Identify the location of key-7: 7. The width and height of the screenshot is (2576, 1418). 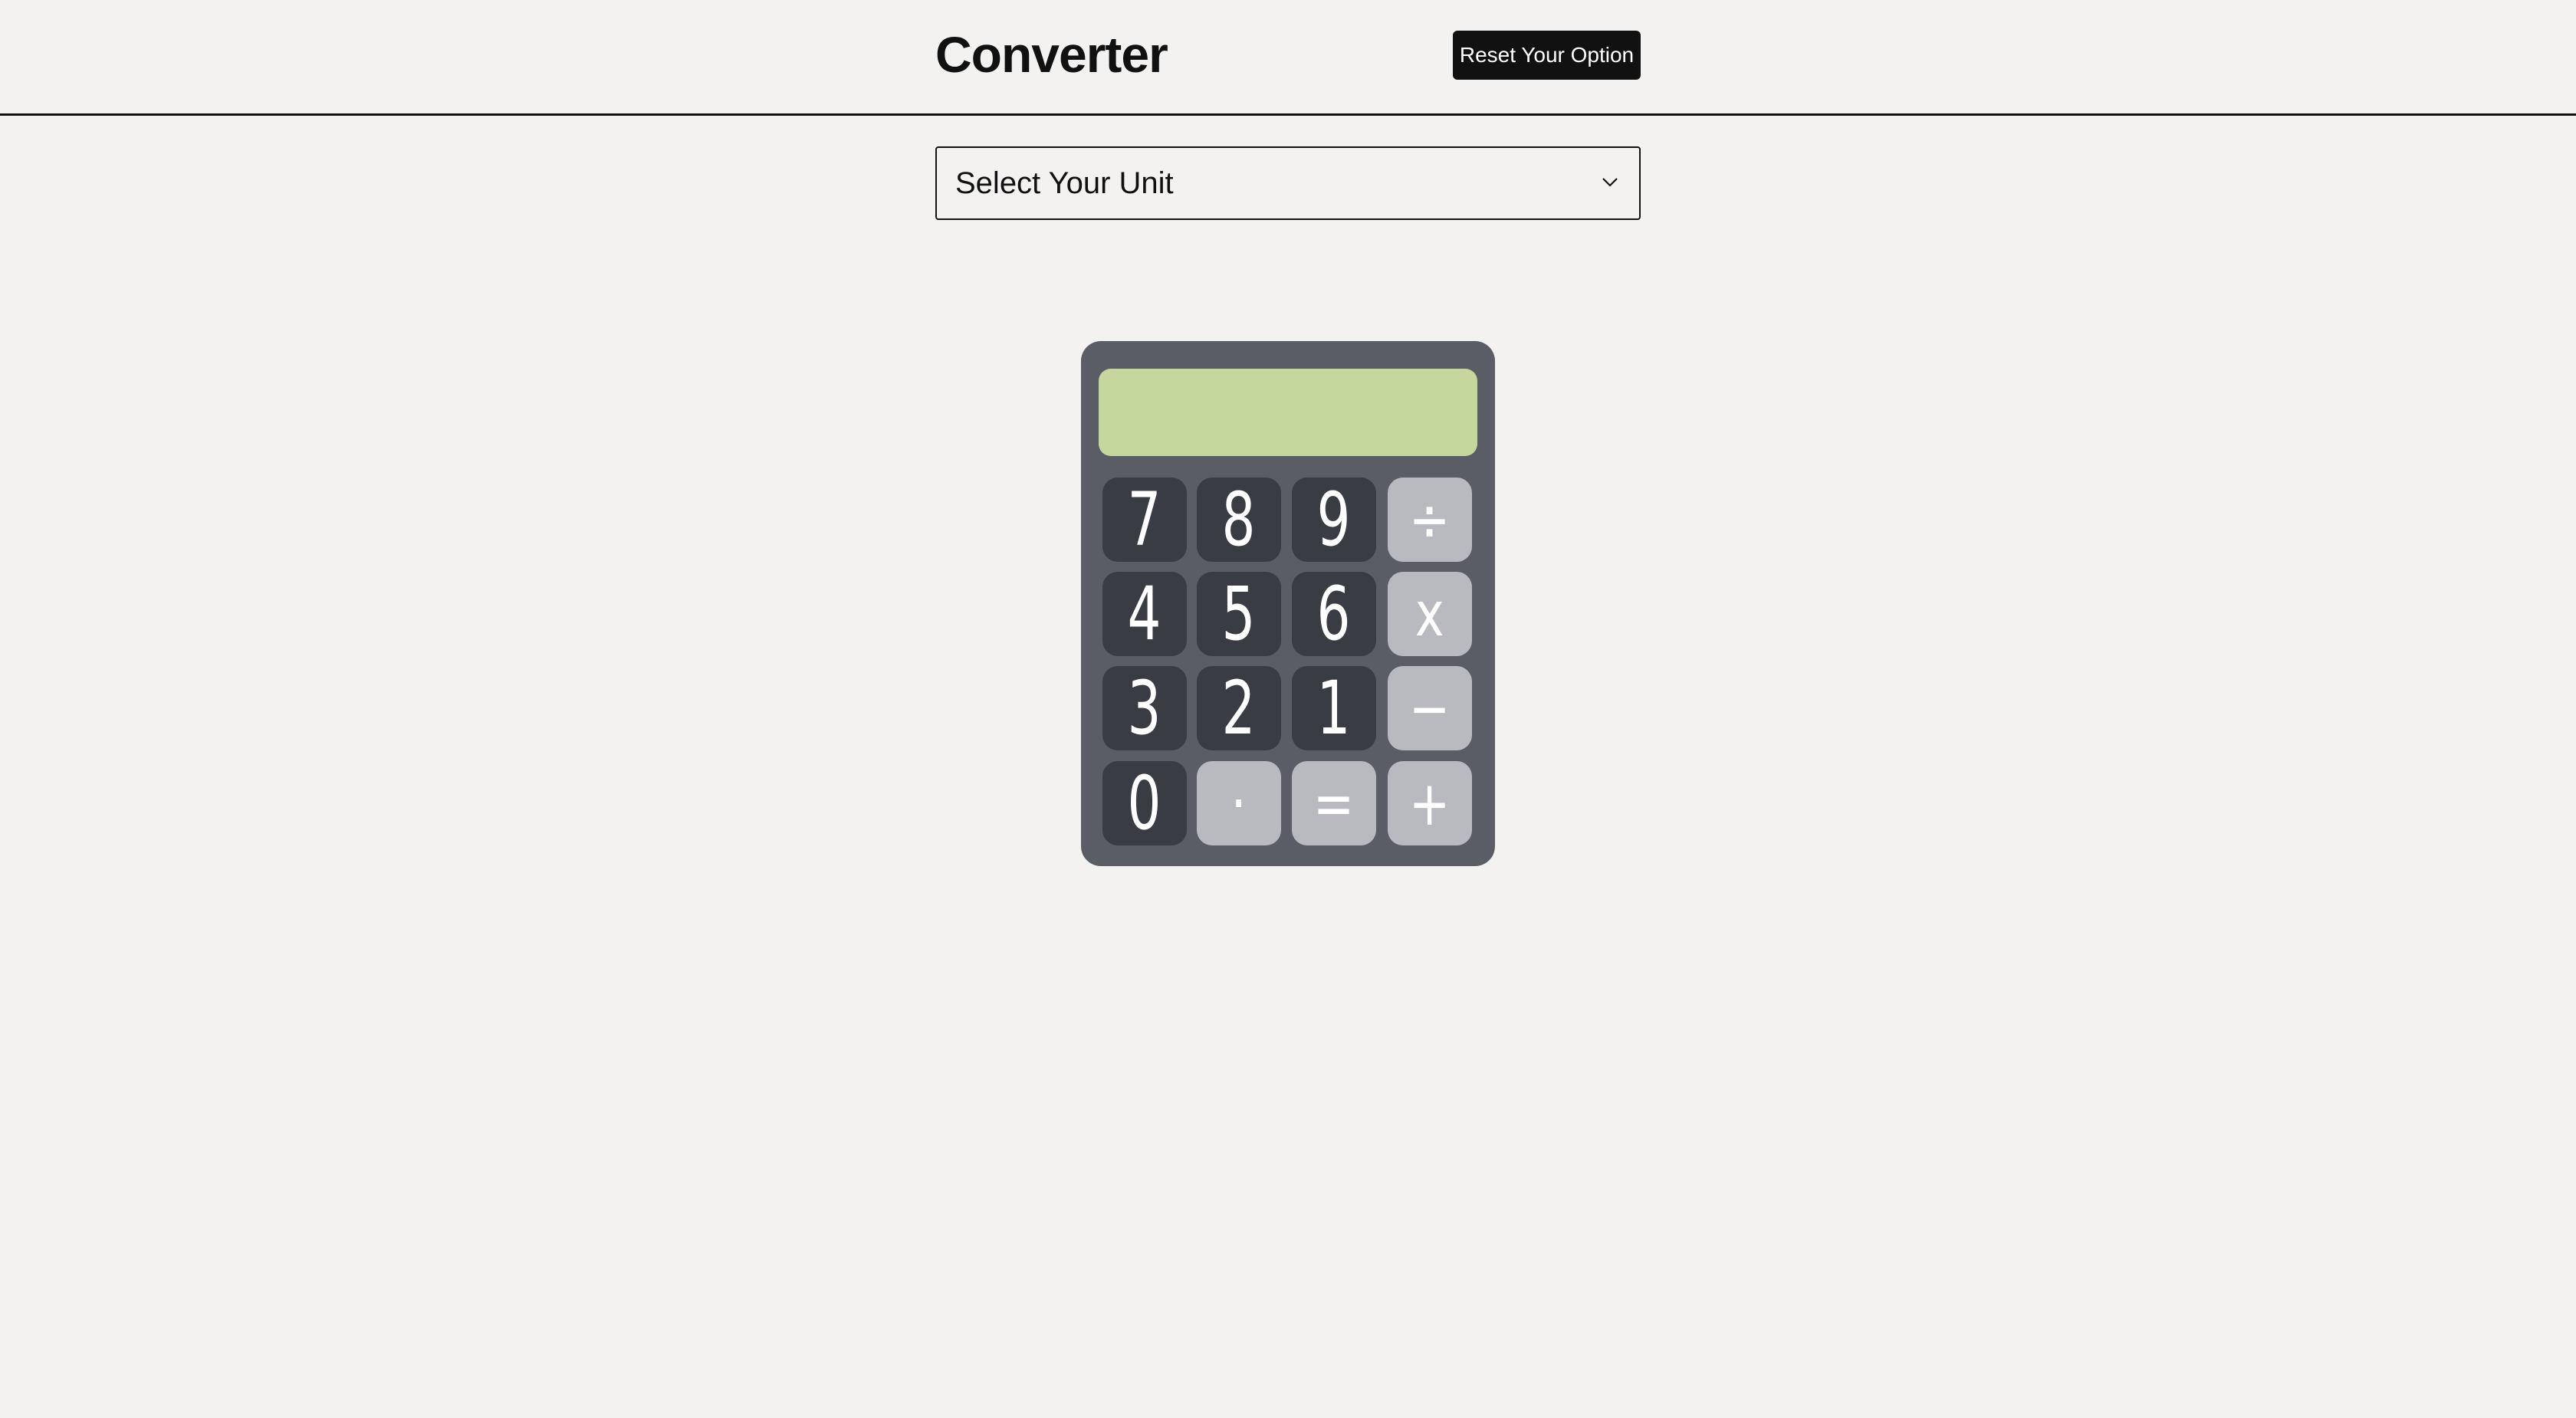
(1144, 520).